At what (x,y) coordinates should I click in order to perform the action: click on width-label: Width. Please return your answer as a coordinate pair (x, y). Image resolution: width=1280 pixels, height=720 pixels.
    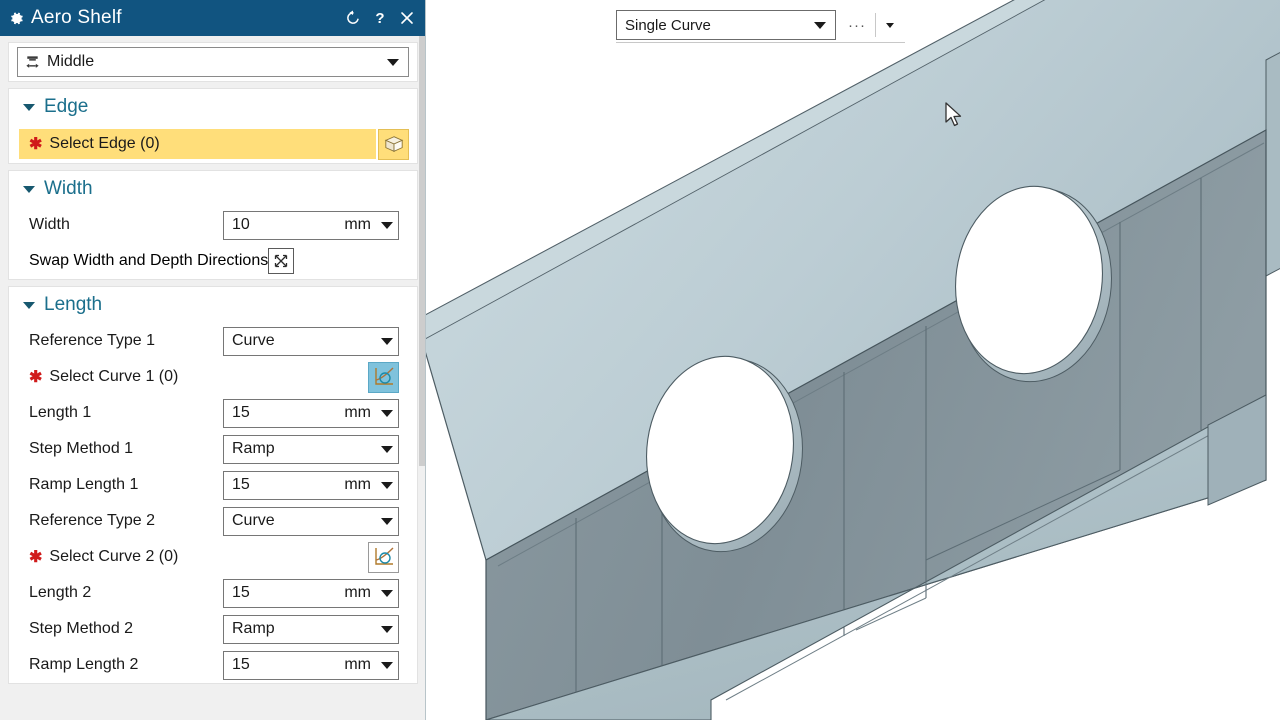
    Looking at the image, I should click on (49, 224).